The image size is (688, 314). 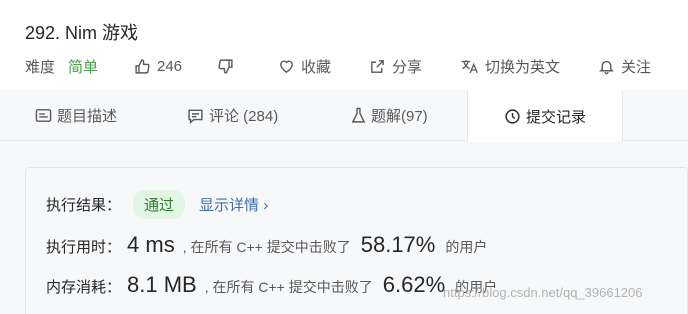 I want to click on chevron-right-icon: ›, so click(x=266, y=205).